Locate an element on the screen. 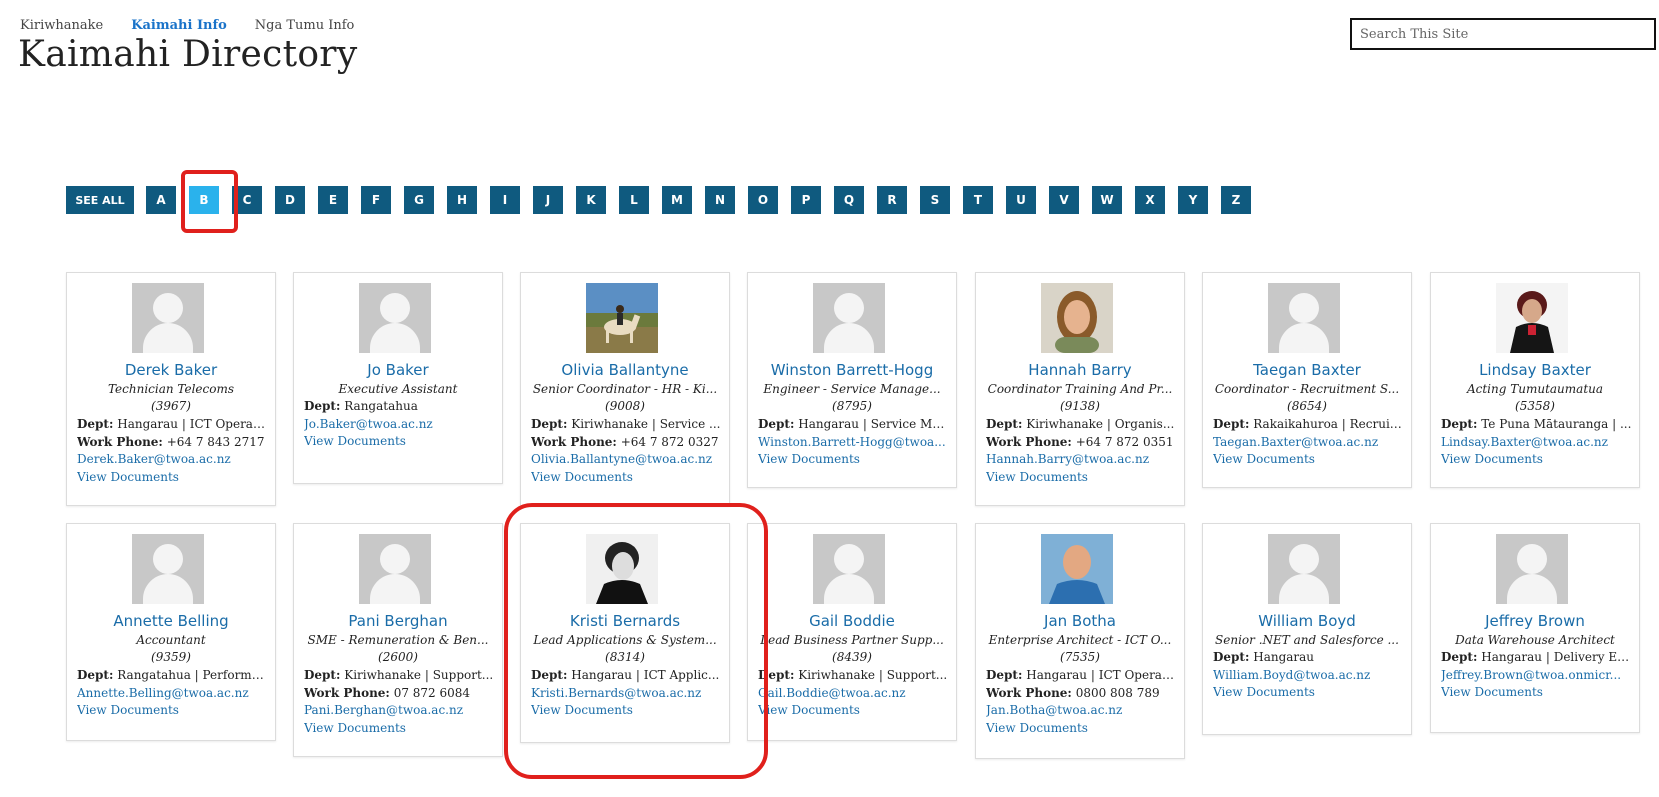 The image size is (1659, 797). letter-button-n: N is located at coordinates (720, 200).